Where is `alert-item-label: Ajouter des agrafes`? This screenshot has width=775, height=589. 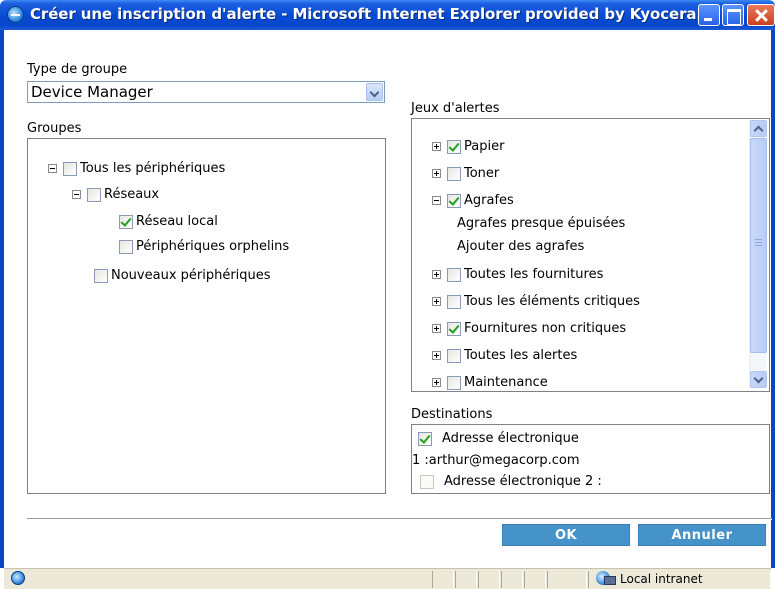 alert-item-label: Ajouter des agrafes is located at coordinates (521, 246).